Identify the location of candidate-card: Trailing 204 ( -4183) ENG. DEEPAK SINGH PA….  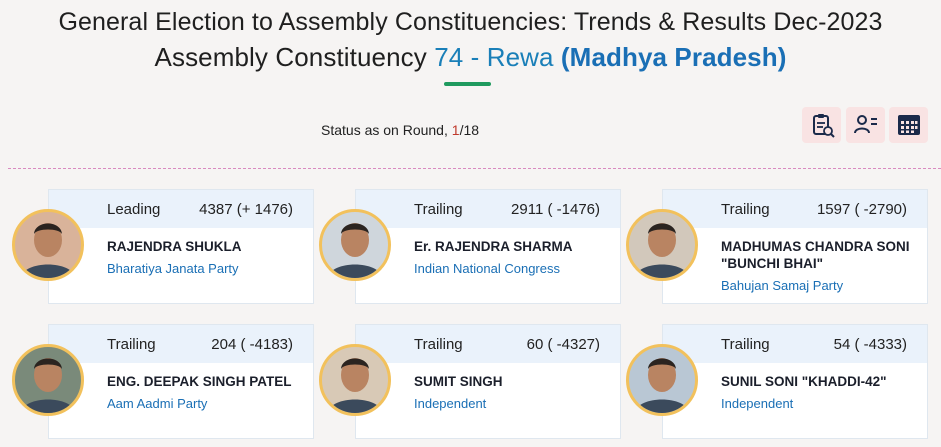
(181, 381).